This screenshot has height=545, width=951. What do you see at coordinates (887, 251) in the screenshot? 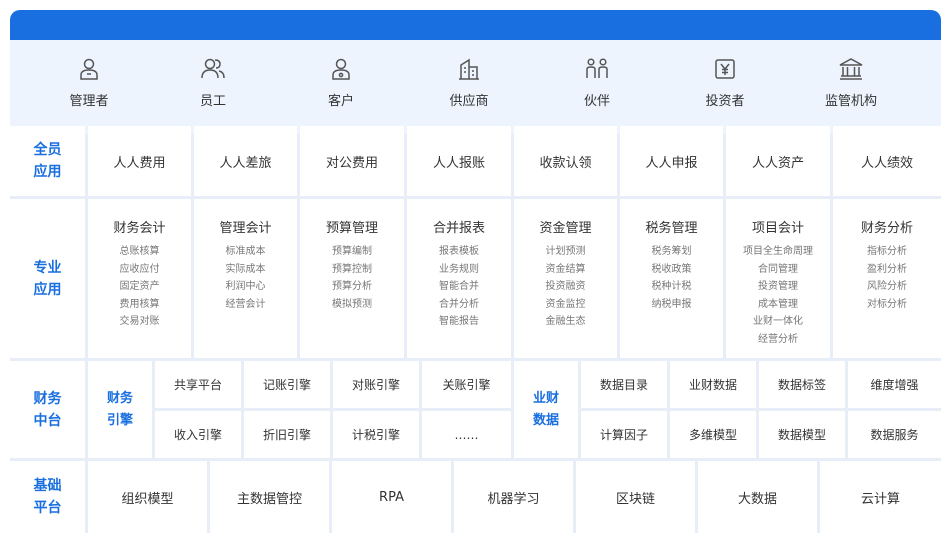
I see `module-item: 指标分析` at bounding box center [887, 251].